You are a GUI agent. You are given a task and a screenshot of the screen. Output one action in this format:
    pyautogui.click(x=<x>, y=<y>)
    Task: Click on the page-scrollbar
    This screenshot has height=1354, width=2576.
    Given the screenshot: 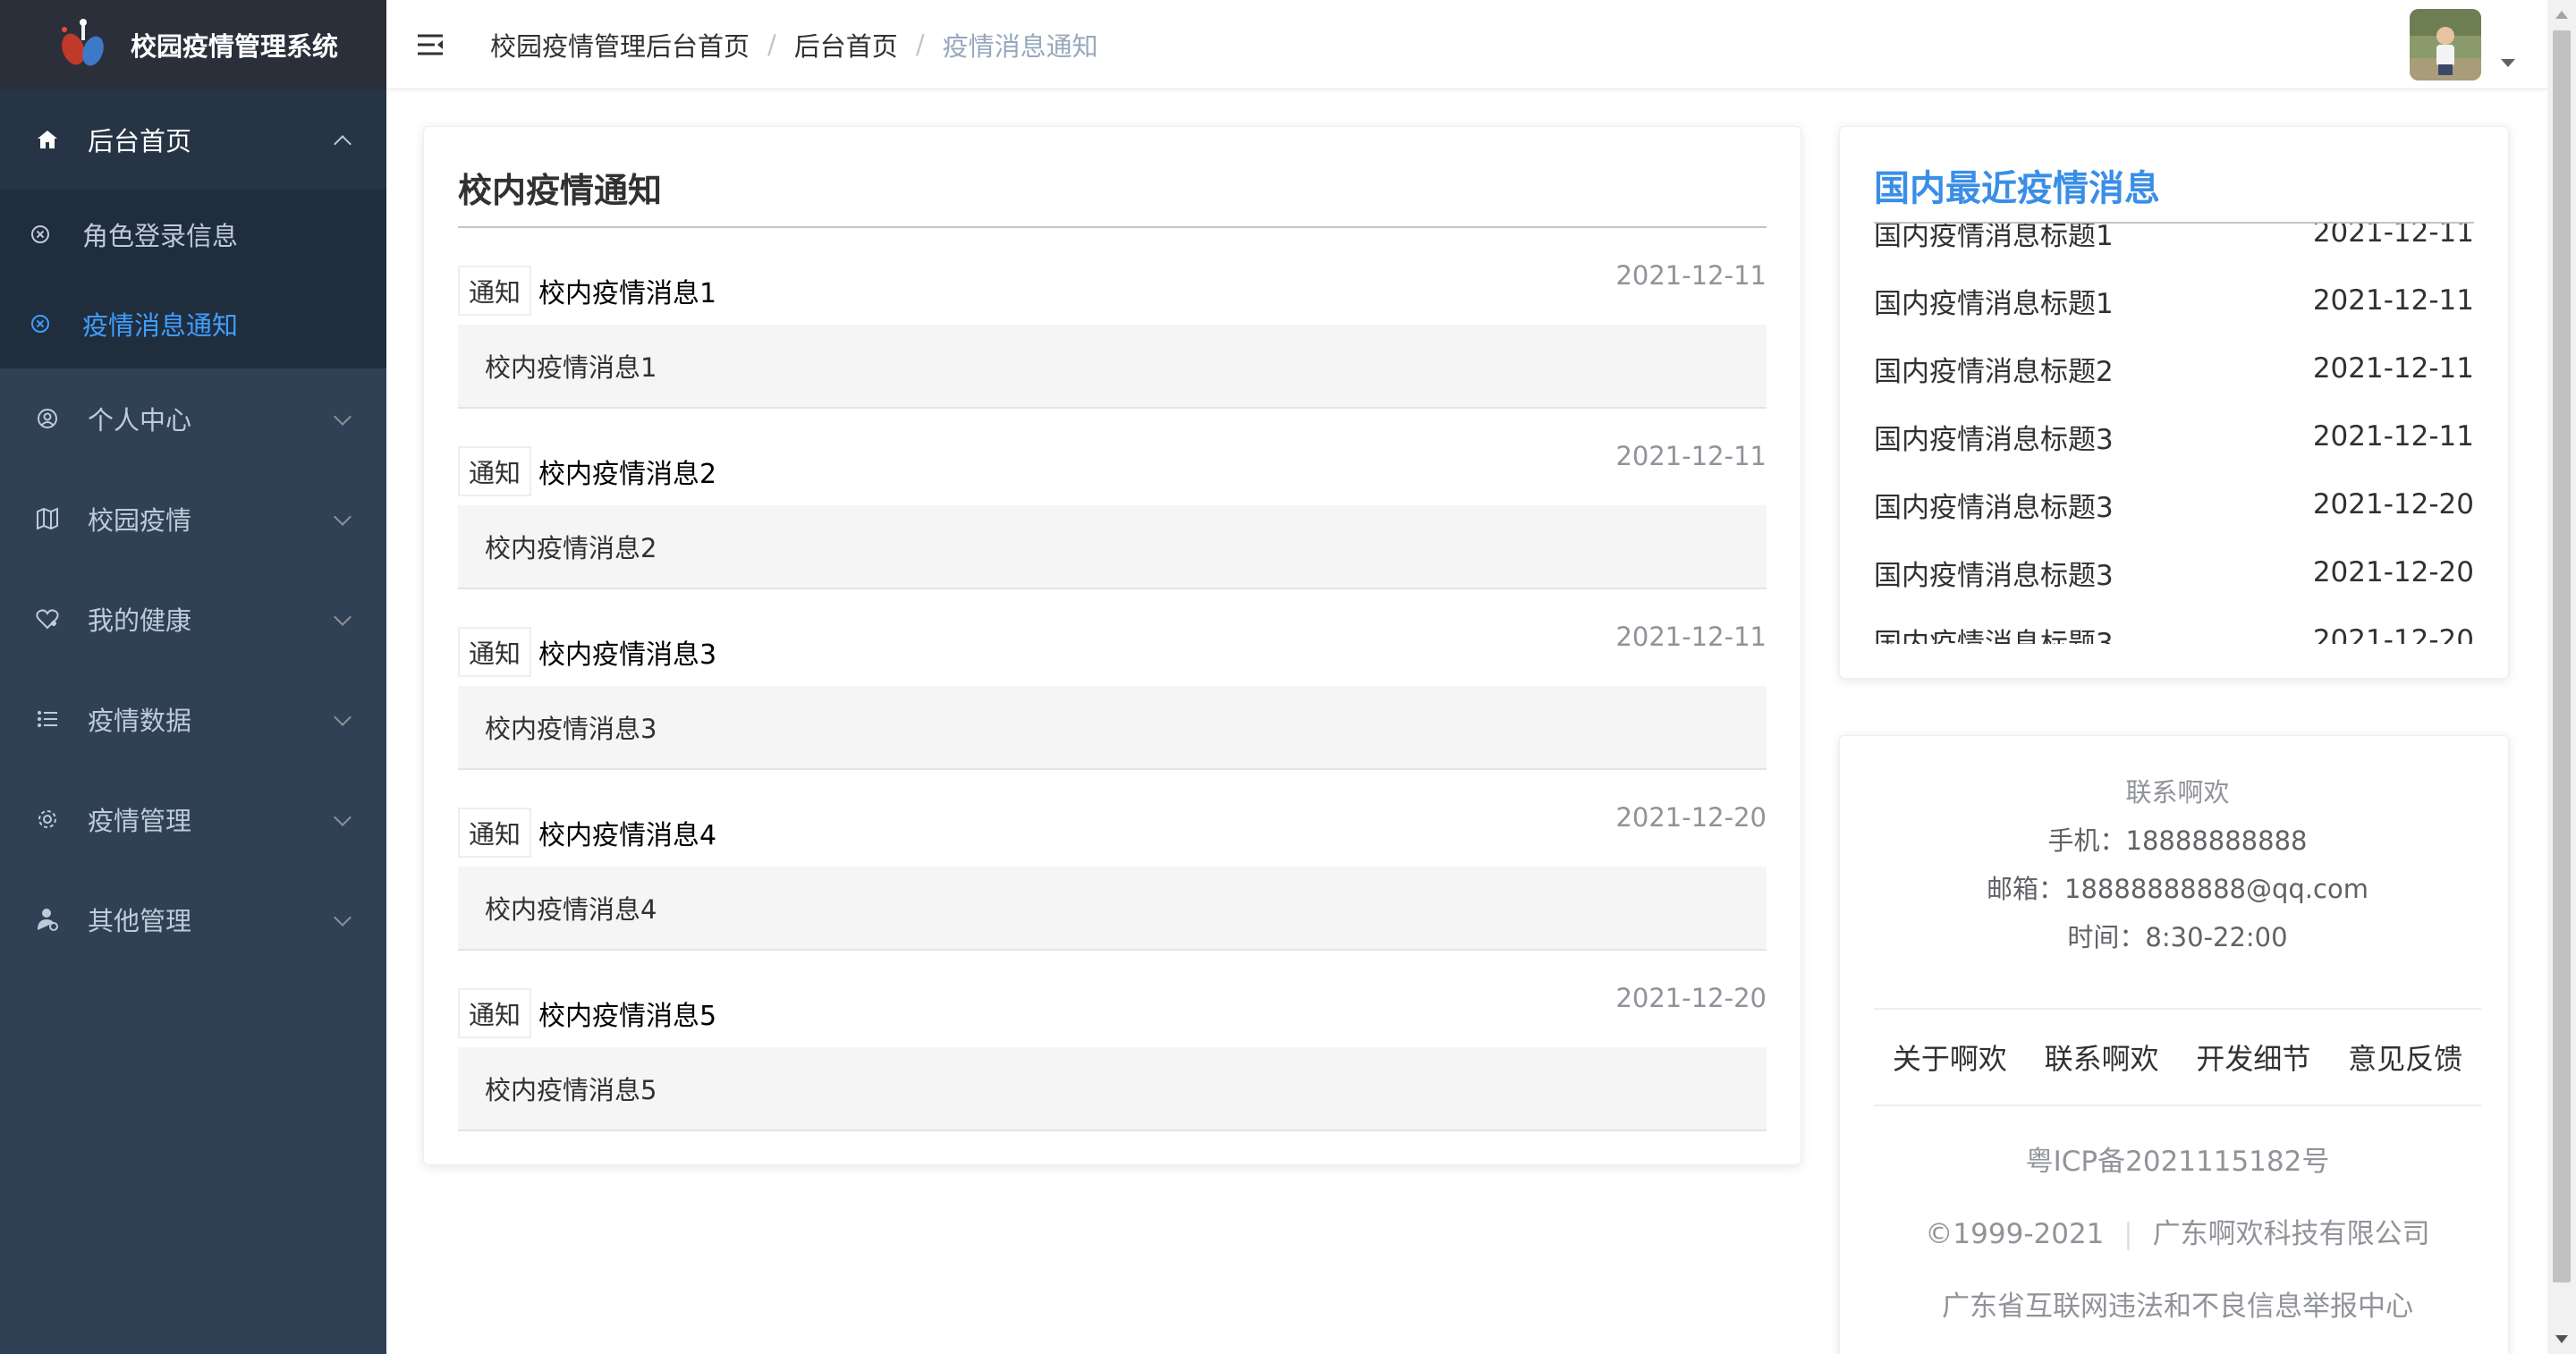 What is the action you would take?
    pyautogui.click(x=2561, y=677)
    